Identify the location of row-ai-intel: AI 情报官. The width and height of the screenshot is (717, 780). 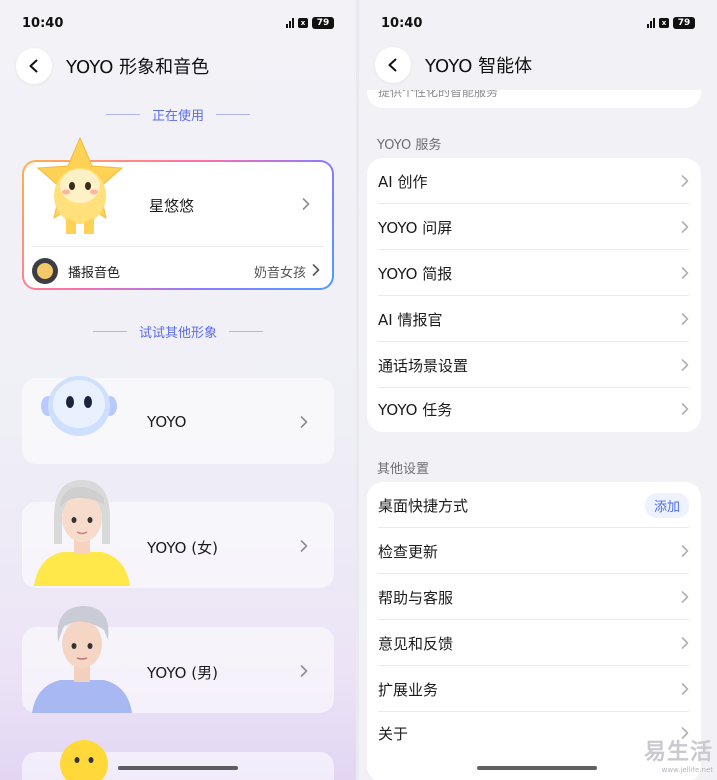
(534, 319).